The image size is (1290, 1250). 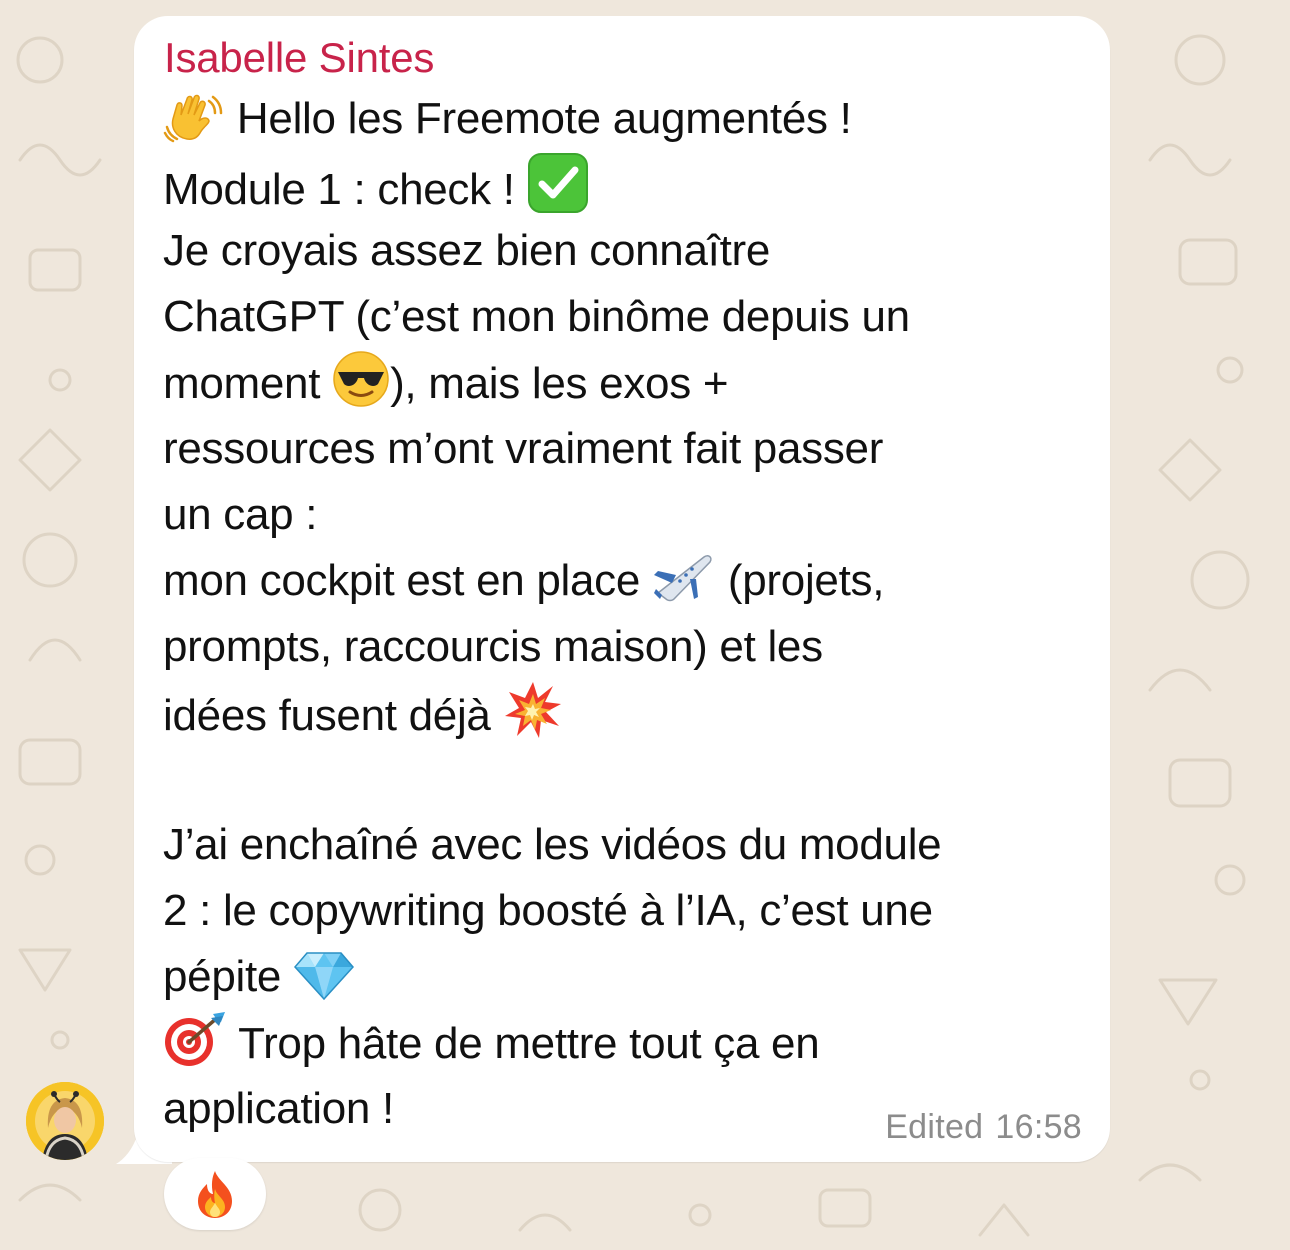 I want to click on message-text-segment: pépite, so click(x=228, y=976).